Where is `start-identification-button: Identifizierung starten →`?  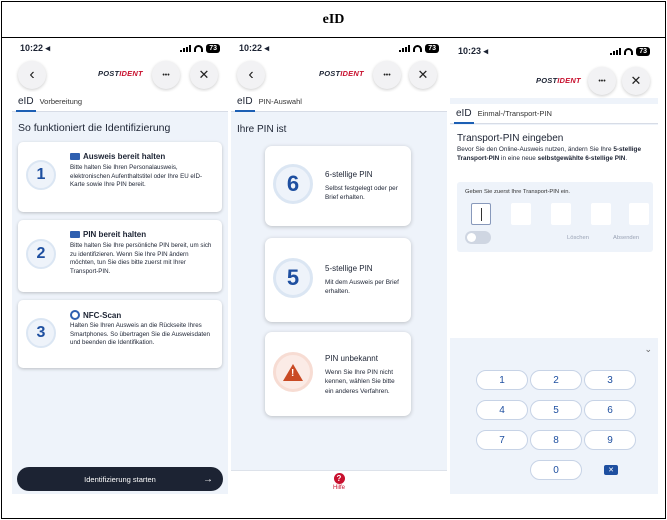
start-identification-button: Identifizierung starten → is located at coordinates (120, 479).